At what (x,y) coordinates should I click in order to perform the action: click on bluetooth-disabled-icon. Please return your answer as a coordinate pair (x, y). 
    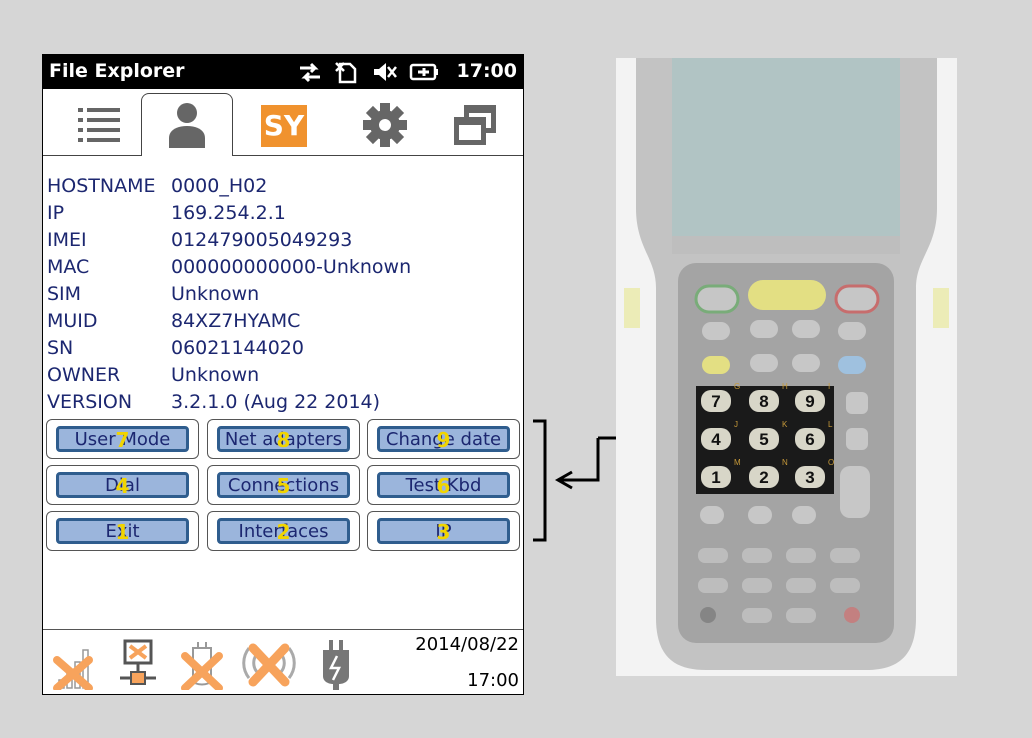
    Looking at the image, I should click on (202, 664).